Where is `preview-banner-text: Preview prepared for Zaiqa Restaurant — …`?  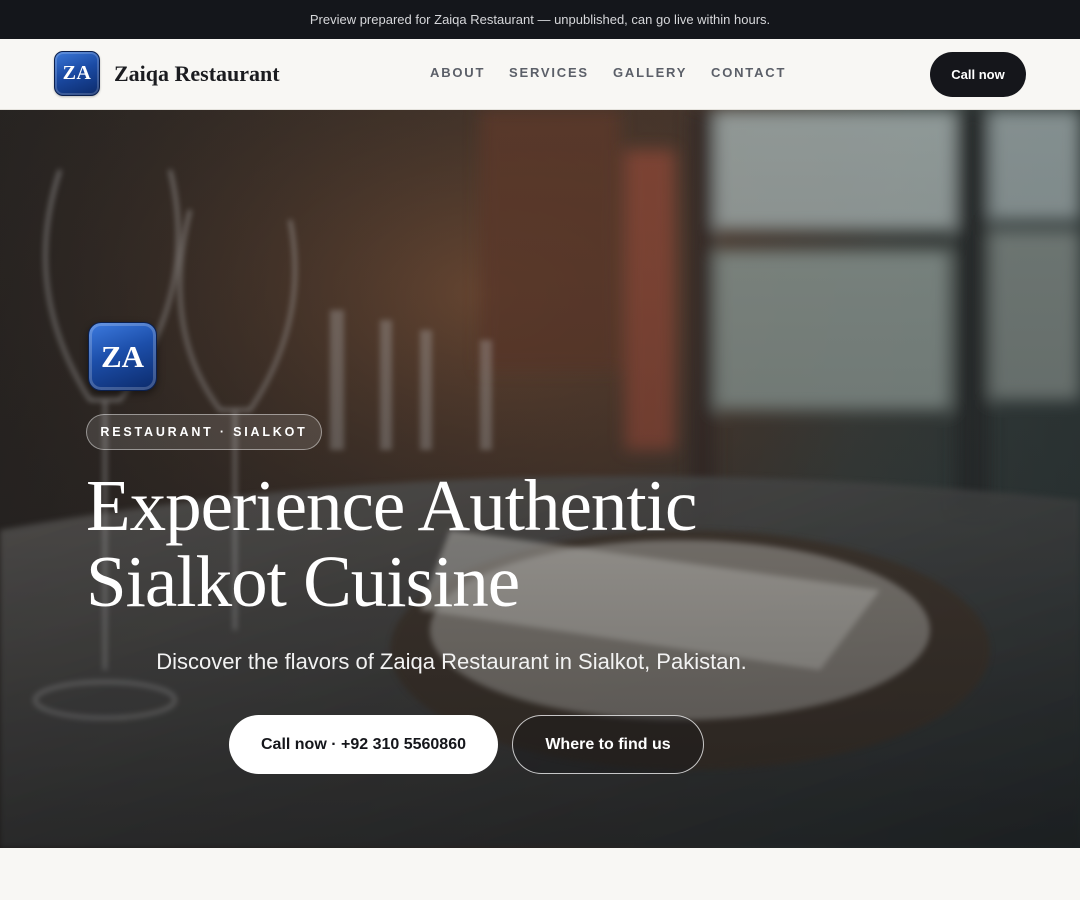
preview-banner-text: Preview prepared for Zaiqa Restaurant — … is located at coordinates (540, 19).